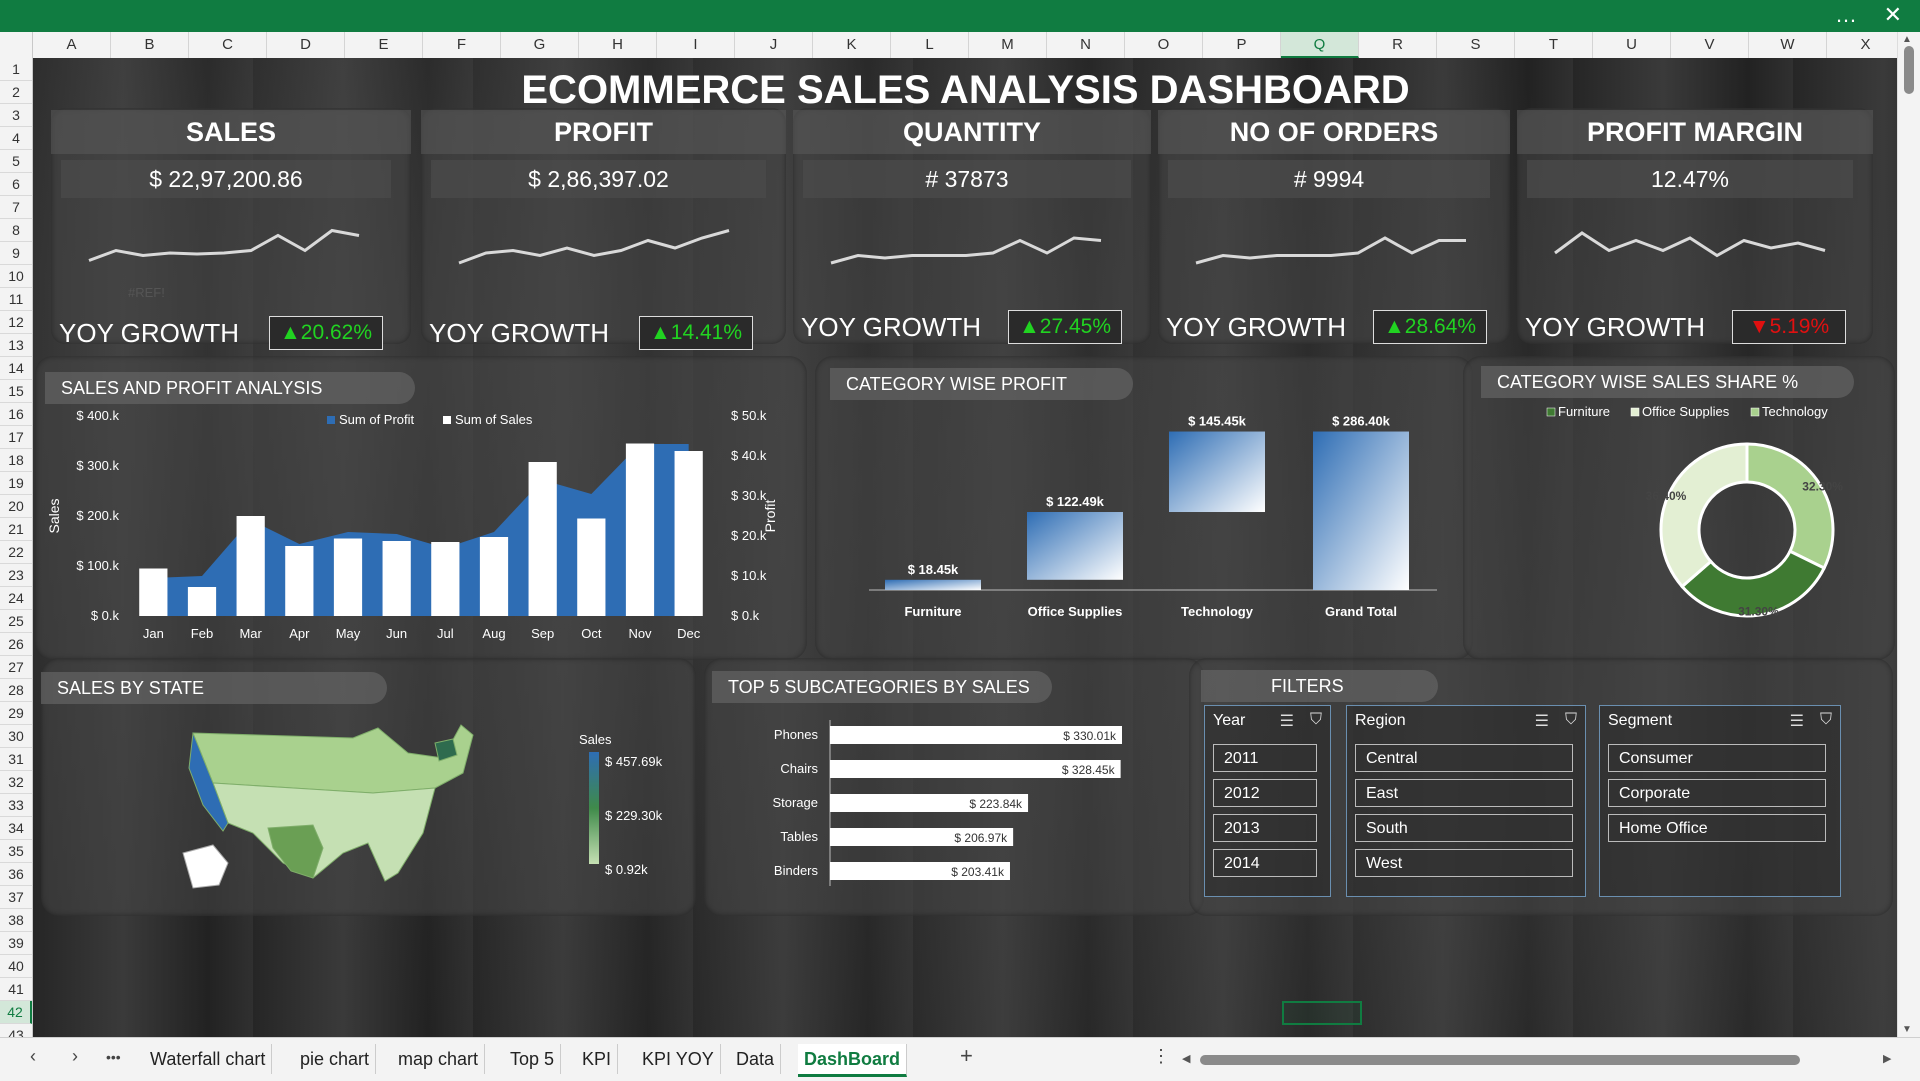 The width and height of the screenshot is (1920, 1081). What do you see at coordinates (1242, 45) in the screenshot?
I see `column-header-p: P` at bounding box center [1242, 45].